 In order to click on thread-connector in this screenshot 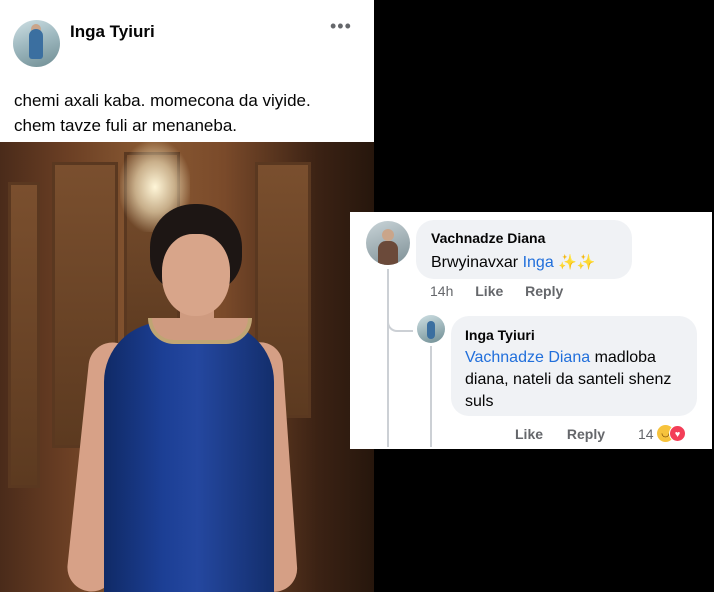, I will do `click(400, 323)`.